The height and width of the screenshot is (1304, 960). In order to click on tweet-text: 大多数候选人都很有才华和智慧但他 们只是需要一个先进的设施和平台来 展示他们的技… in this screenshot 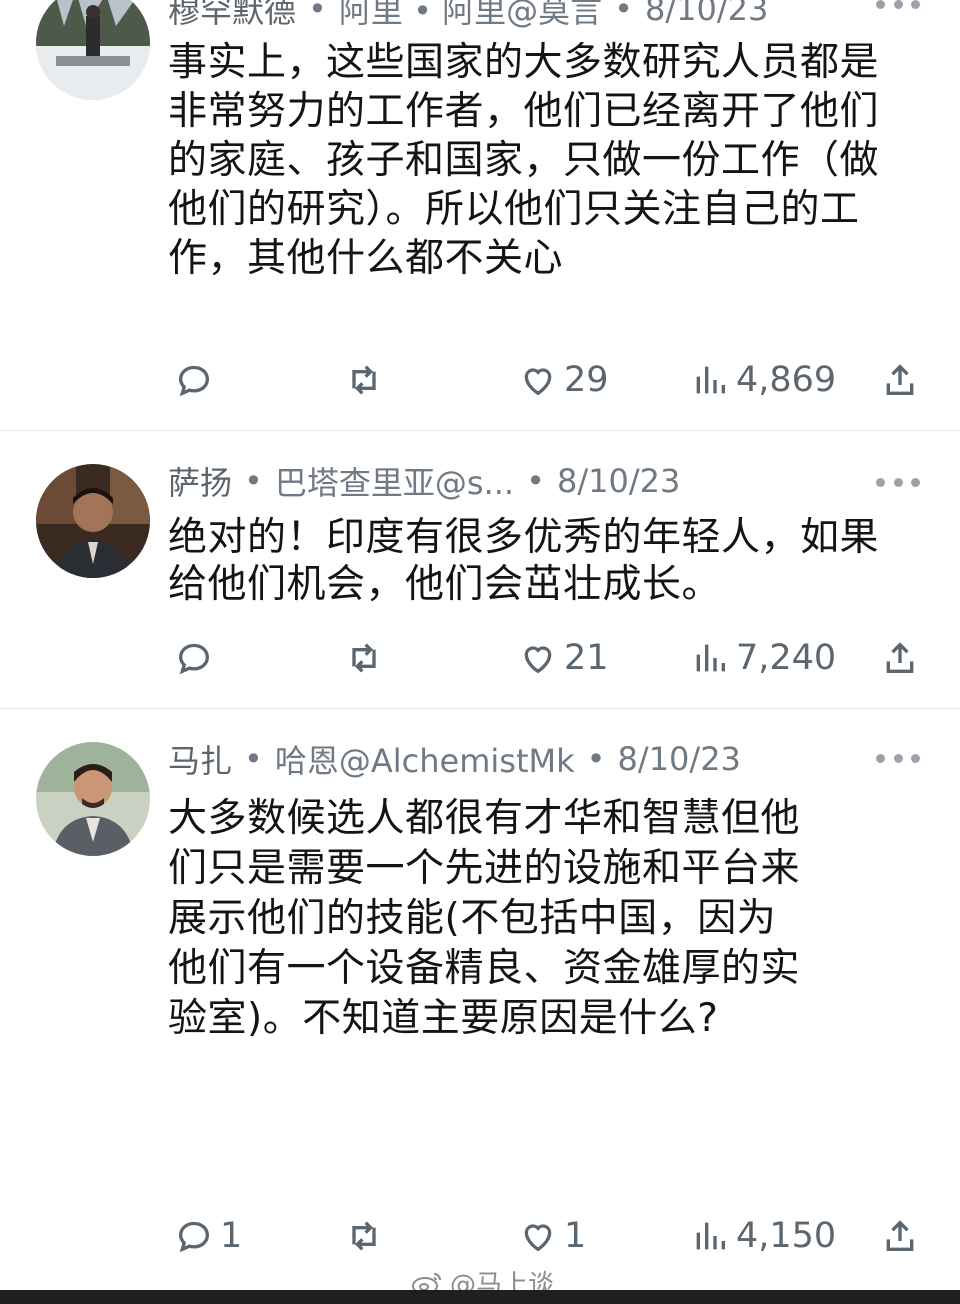, I will do `click(484, 918)`.